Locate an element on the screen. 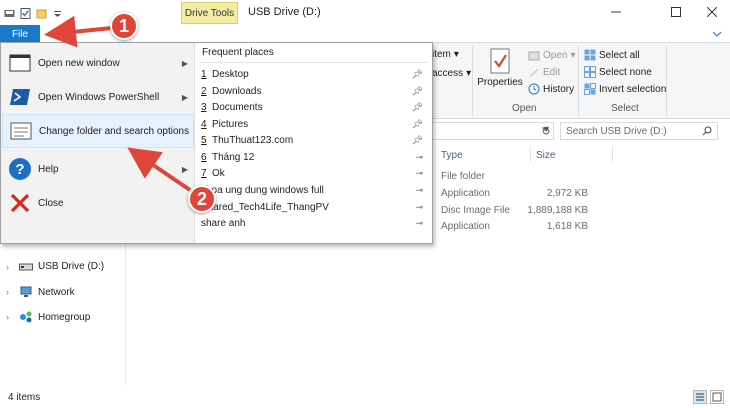  powershell-icon is located at coordinates (20, 97).